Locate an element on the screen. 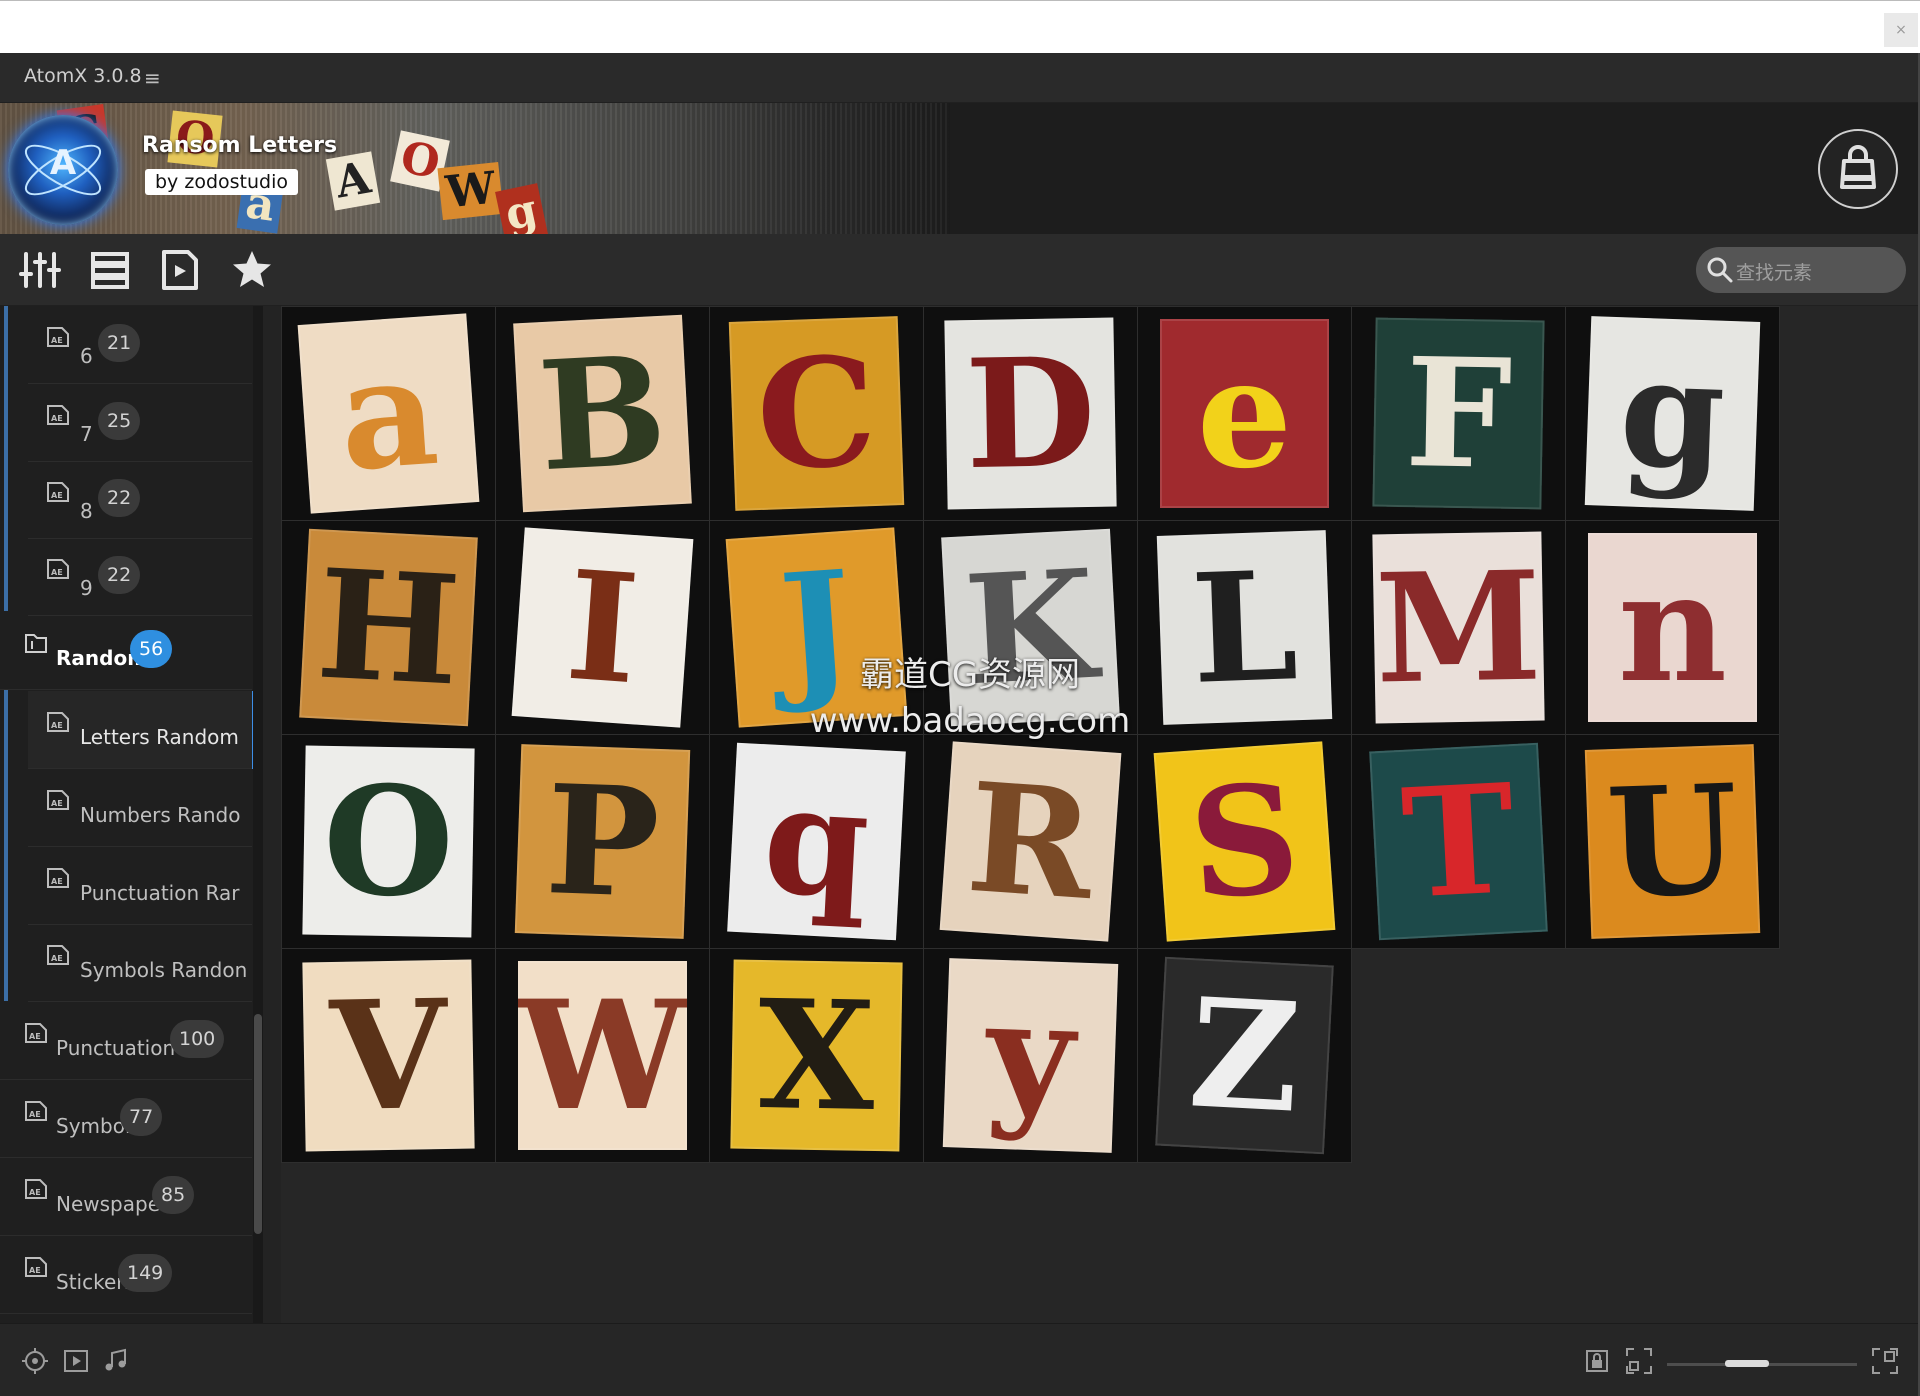 Image resolution: width=1920 pixels, height=1396 pixels. tile-letter: n is located at coordinates (1672, 627).